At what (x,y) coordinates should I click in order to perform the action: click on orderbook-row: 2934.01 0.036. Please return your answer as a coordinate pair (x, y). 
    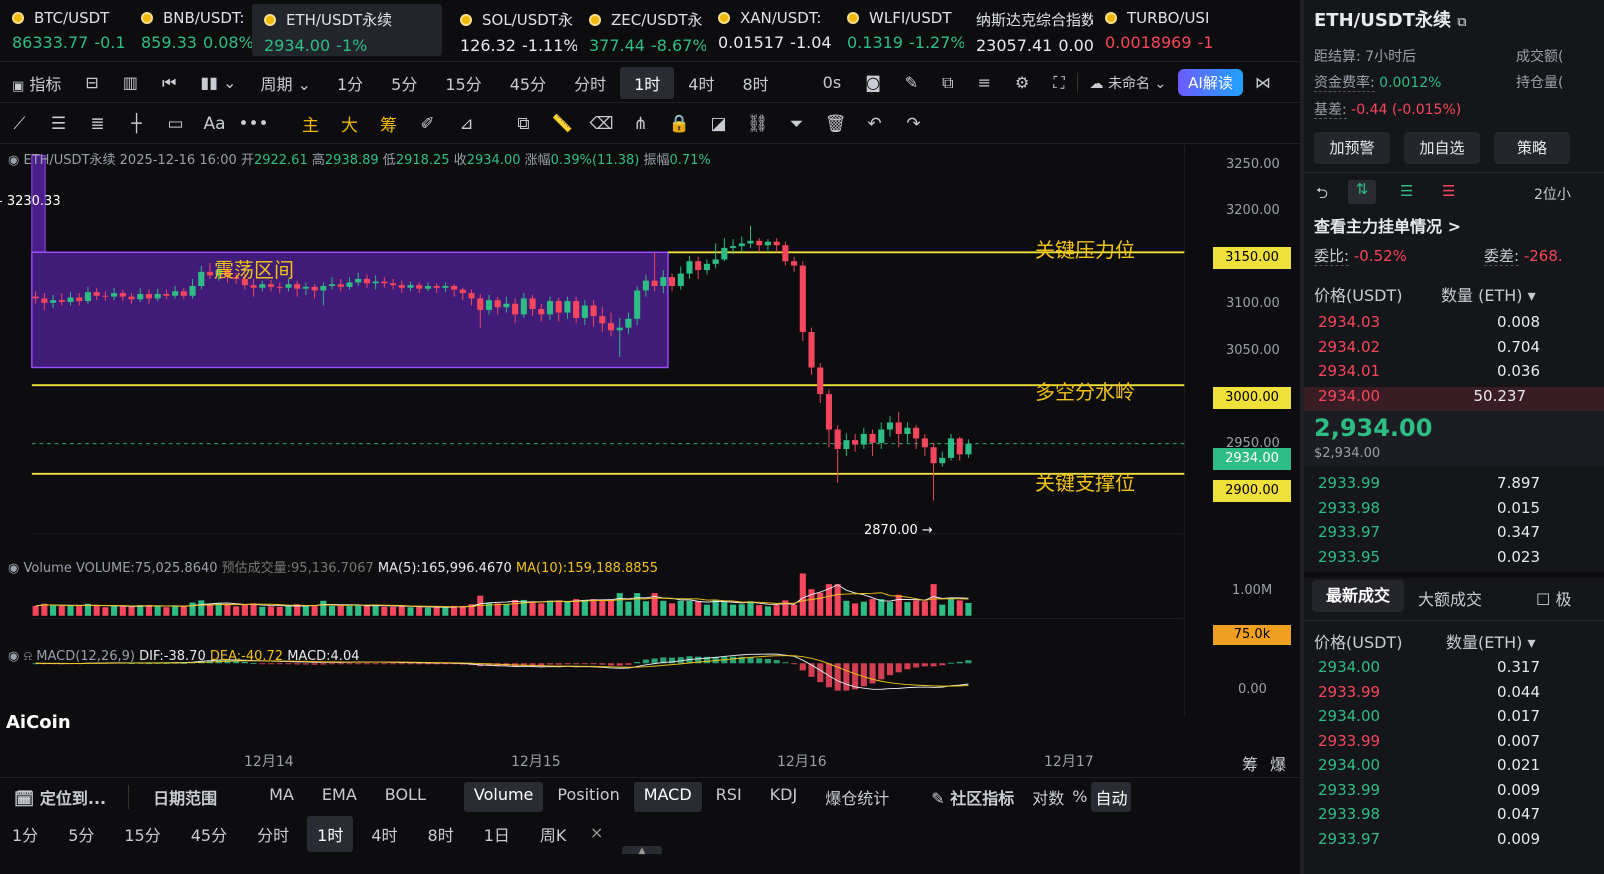
    Looking at the image, I should click on (1461, 374).